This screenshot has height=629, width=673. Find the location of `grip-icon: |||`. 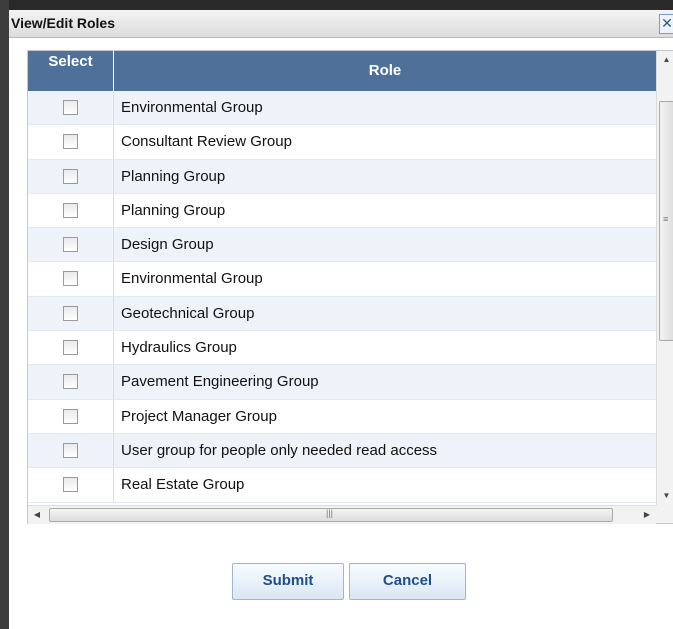

grip-icon: ||| is located at coordinates (330, 513).